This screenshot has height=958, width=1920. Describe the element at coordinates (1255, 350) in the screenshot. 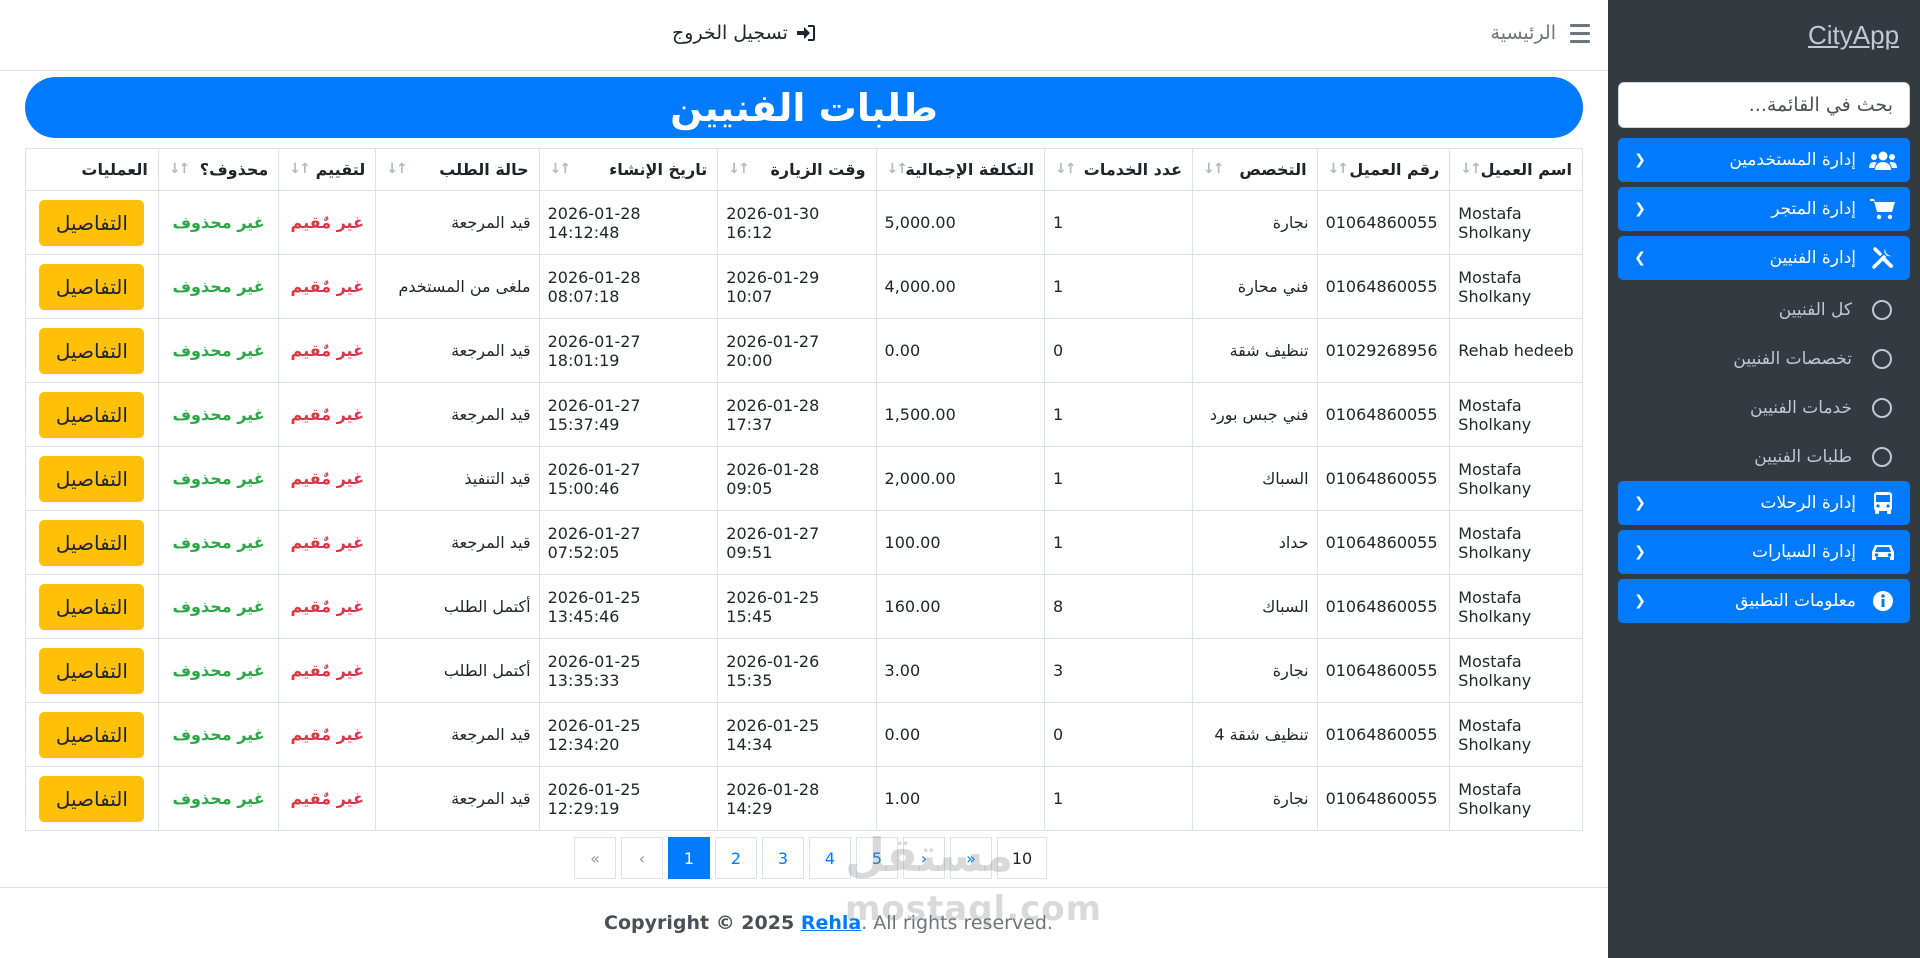

I see `specialty-cell: تنظيف شقة` at that location.